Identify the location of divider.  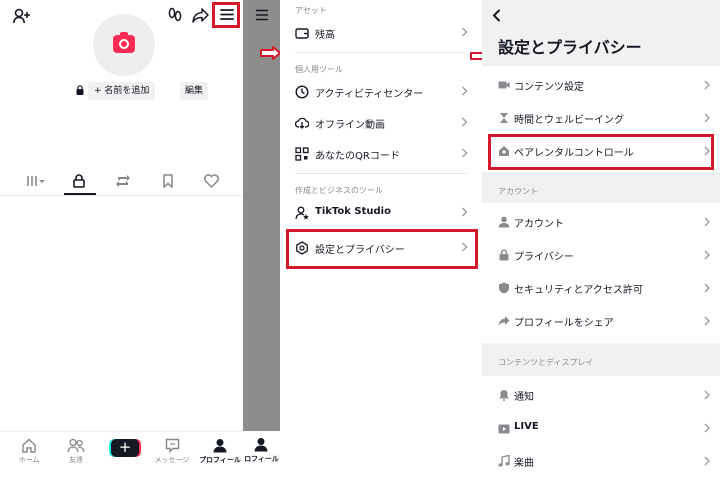
(381, 173).